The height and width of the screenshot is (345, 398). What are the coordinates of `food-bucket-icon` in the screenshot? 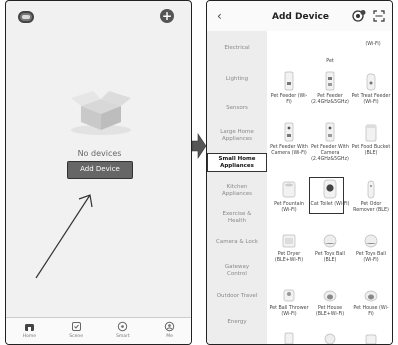 It's located at (371, 133).